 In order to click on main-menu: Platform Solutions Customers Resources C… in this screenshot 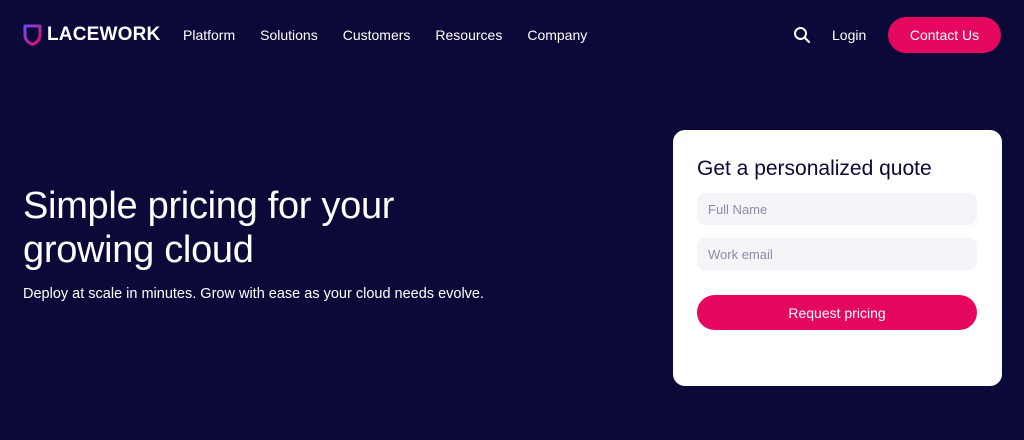, I will do `click(385, 35)`.